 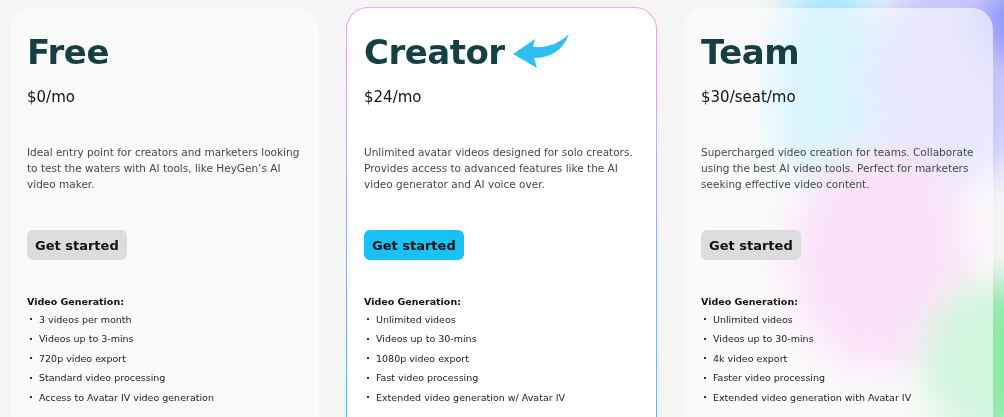 What do you see at coordinates (470, 397) in the screenshot?
I see `feature-text: Extended video generation w/ Avatar IV` at bounding box center [470, 397].